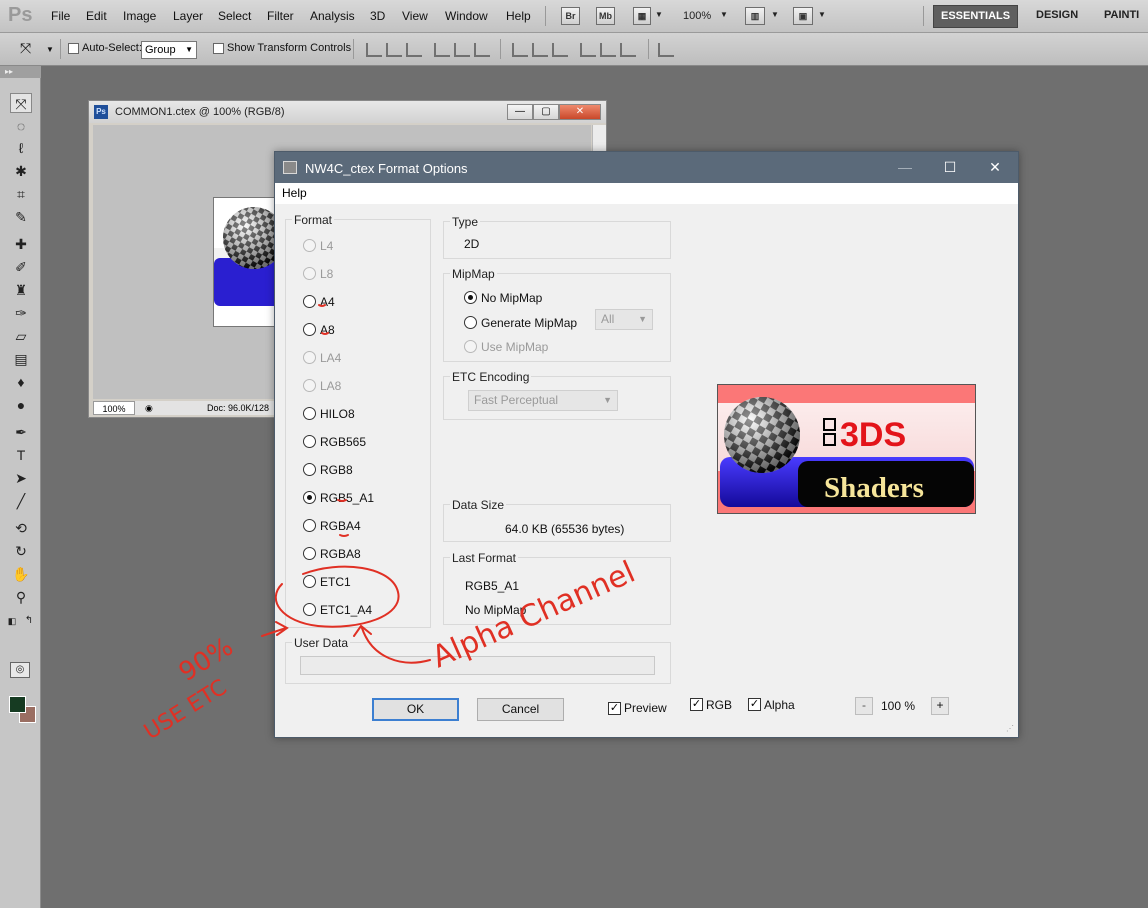 This screenshot has width=1148, height=908. What do you see at coordinates (21, 126) in the screenshot?
I see `marquee-tool-icon: ◌` at bounding box center [21, 126].